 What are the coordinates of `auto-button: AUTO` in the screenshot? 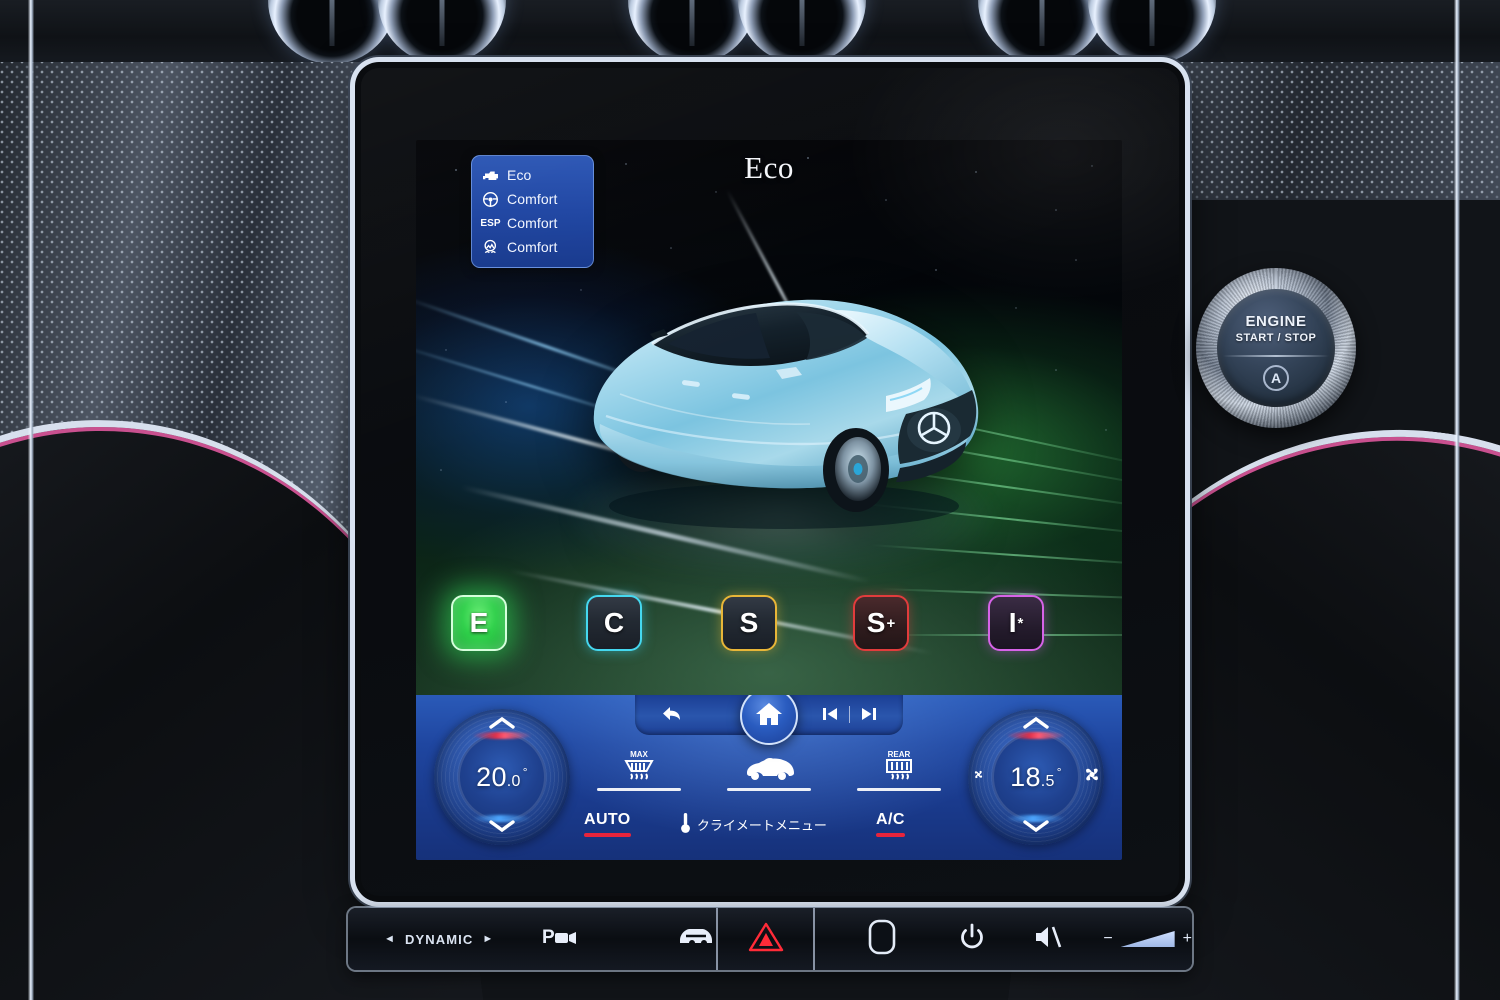 It's located at (607, 824).